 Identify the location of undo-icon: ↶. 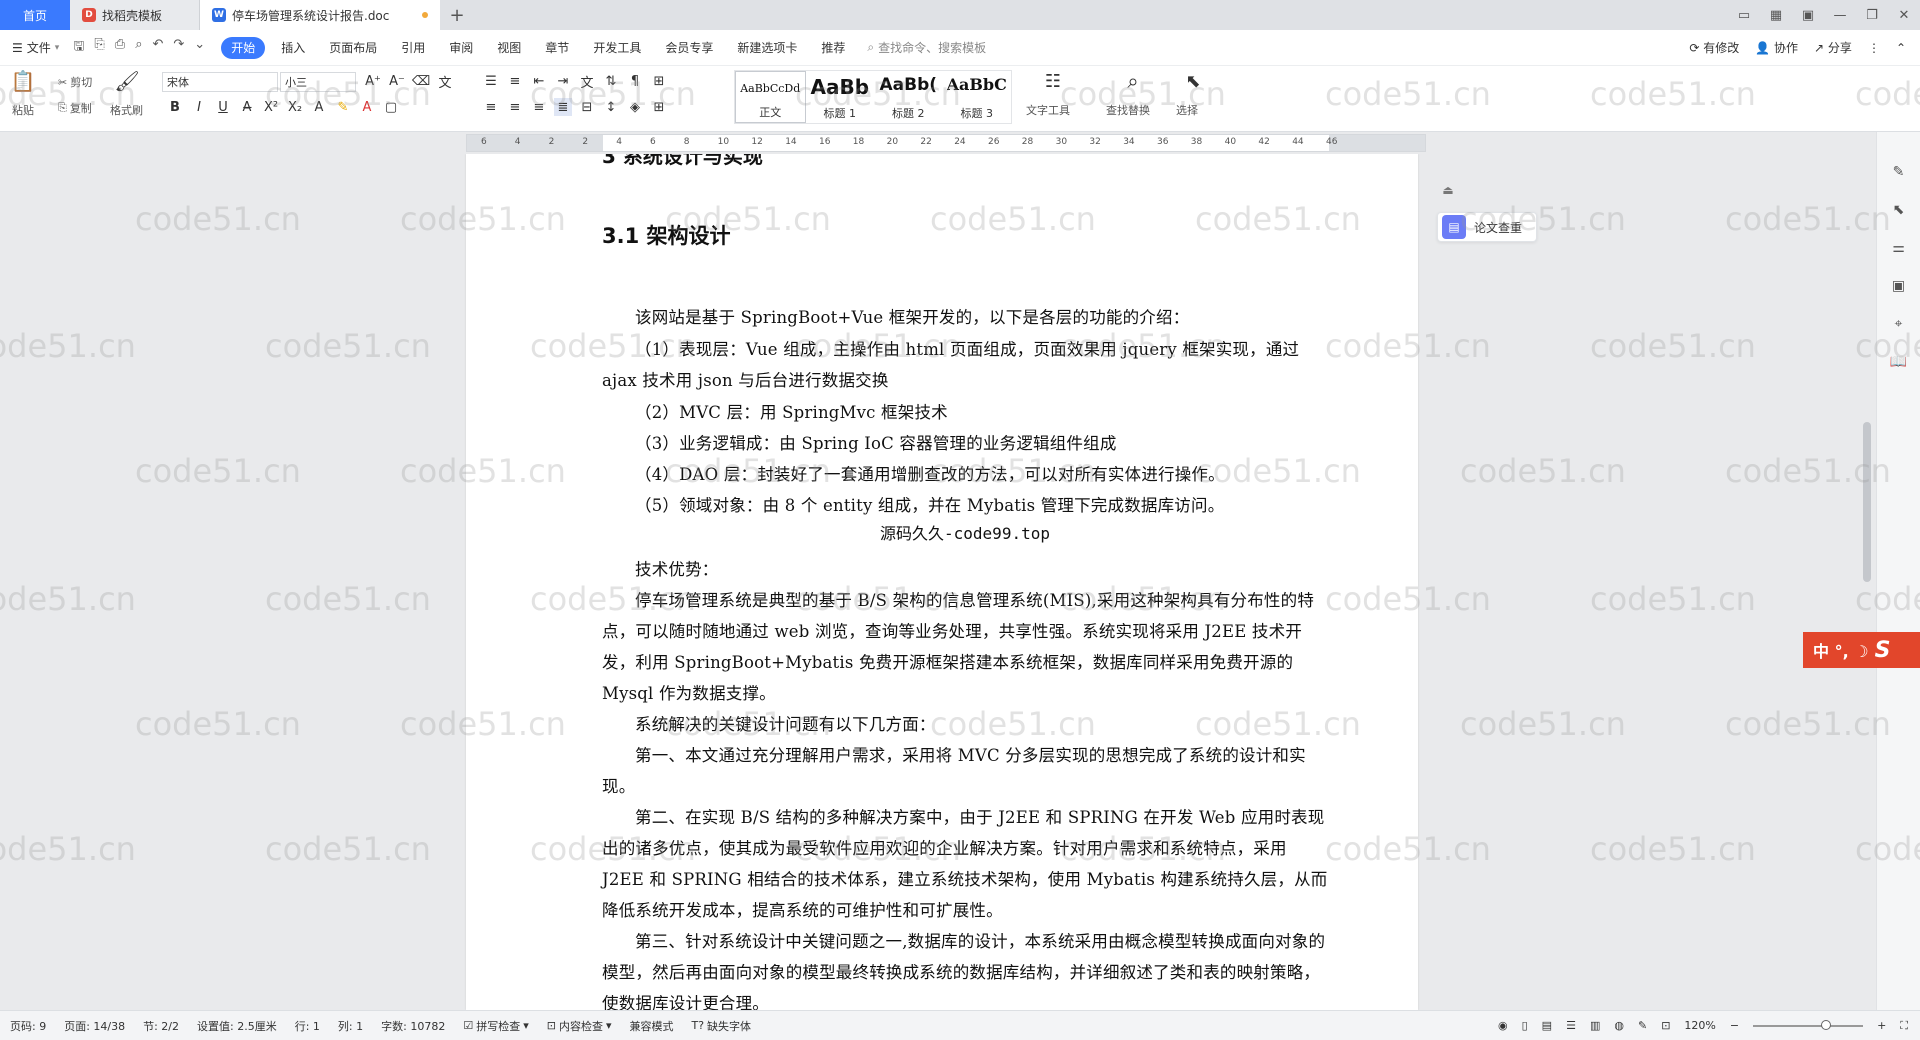
(157, 48).